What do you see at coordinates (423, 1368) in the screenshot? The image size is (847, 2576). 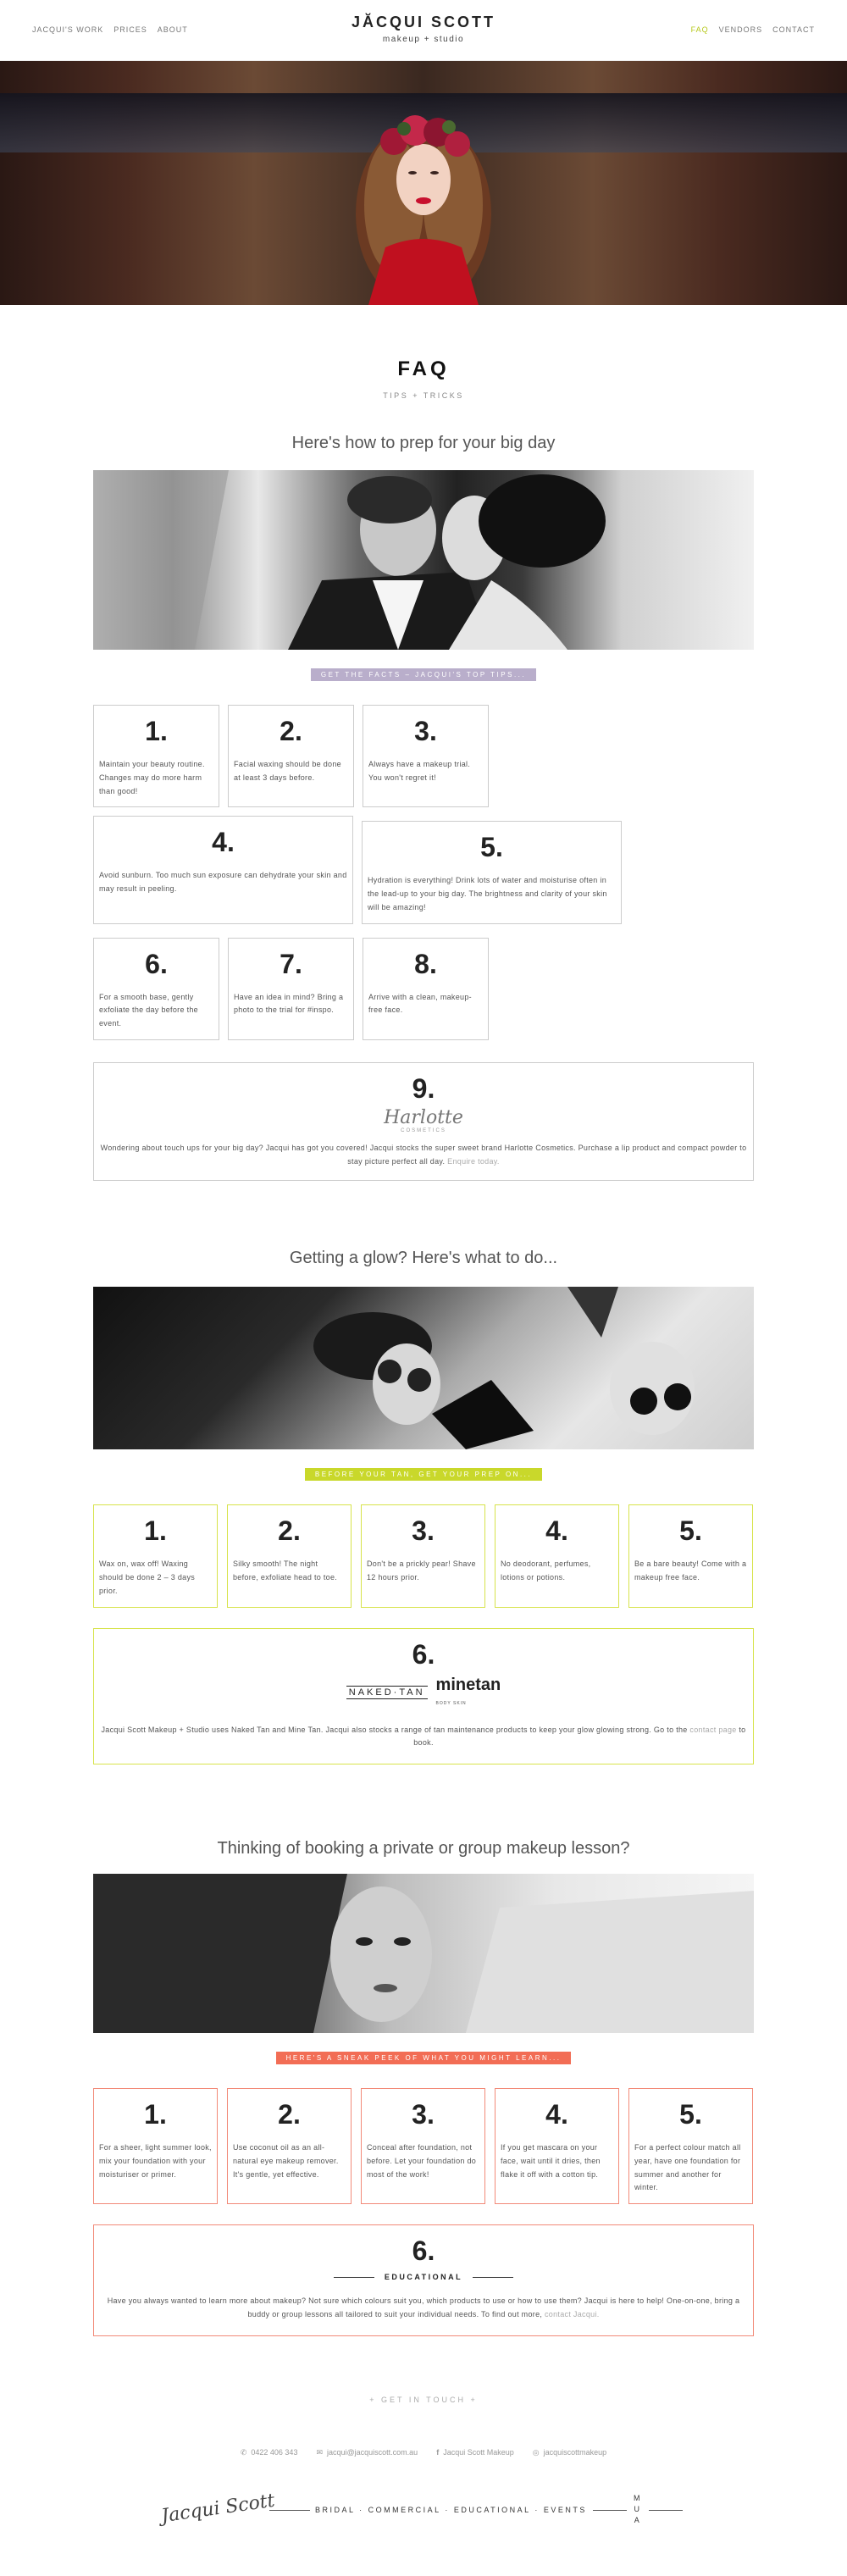 I see `photo-sunglasses-women` at bounding box center [423, 1368].